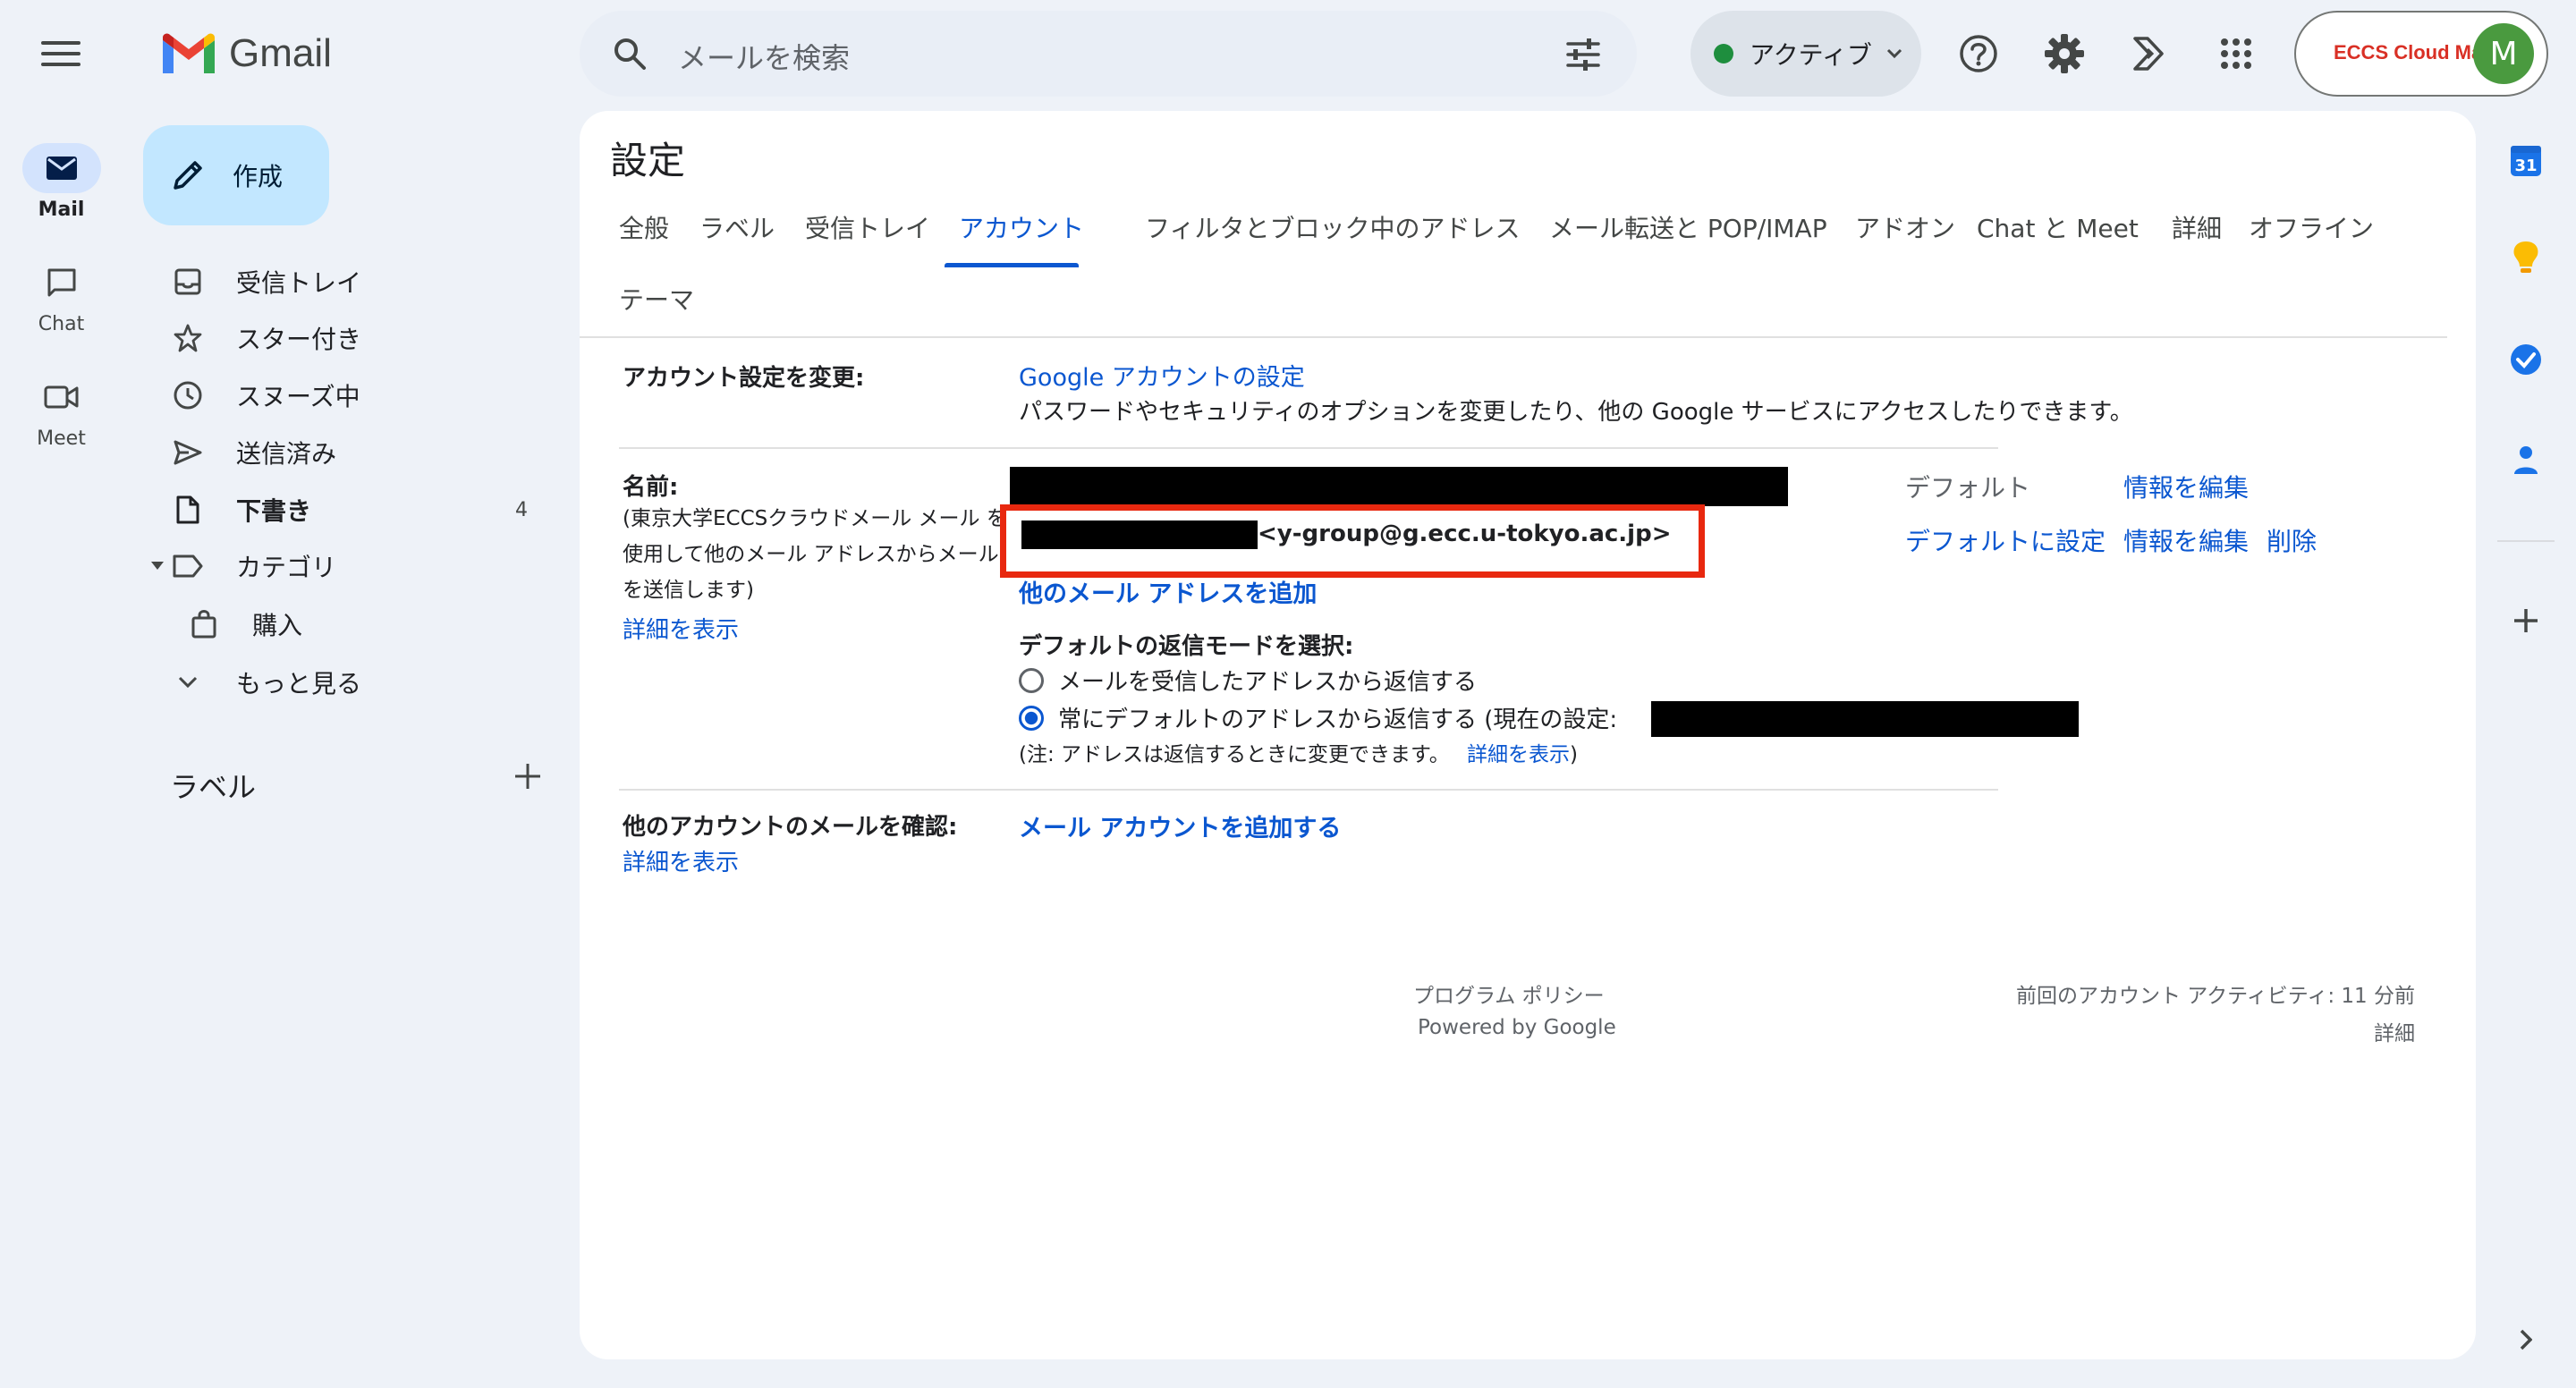  Describe the element at coordinates (1021, 227) in the screenshot. I see `tab-accounts: アカウント` at that location.